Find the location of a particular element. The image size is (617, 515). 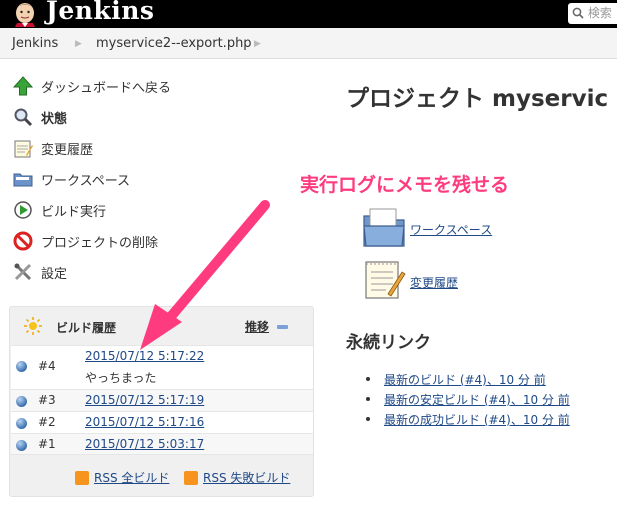

top-header: Jenkins 検索 is located at coordinates (308, 14).